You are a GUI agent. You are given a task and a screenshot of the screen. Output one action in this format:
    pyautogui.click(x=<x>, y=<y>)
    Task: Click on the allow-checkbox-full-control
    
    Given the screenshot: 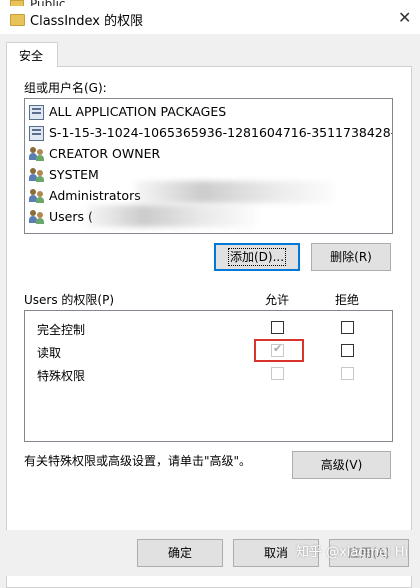 What is the action you would take?
    pyautogui.click(x=277, y=327)
    